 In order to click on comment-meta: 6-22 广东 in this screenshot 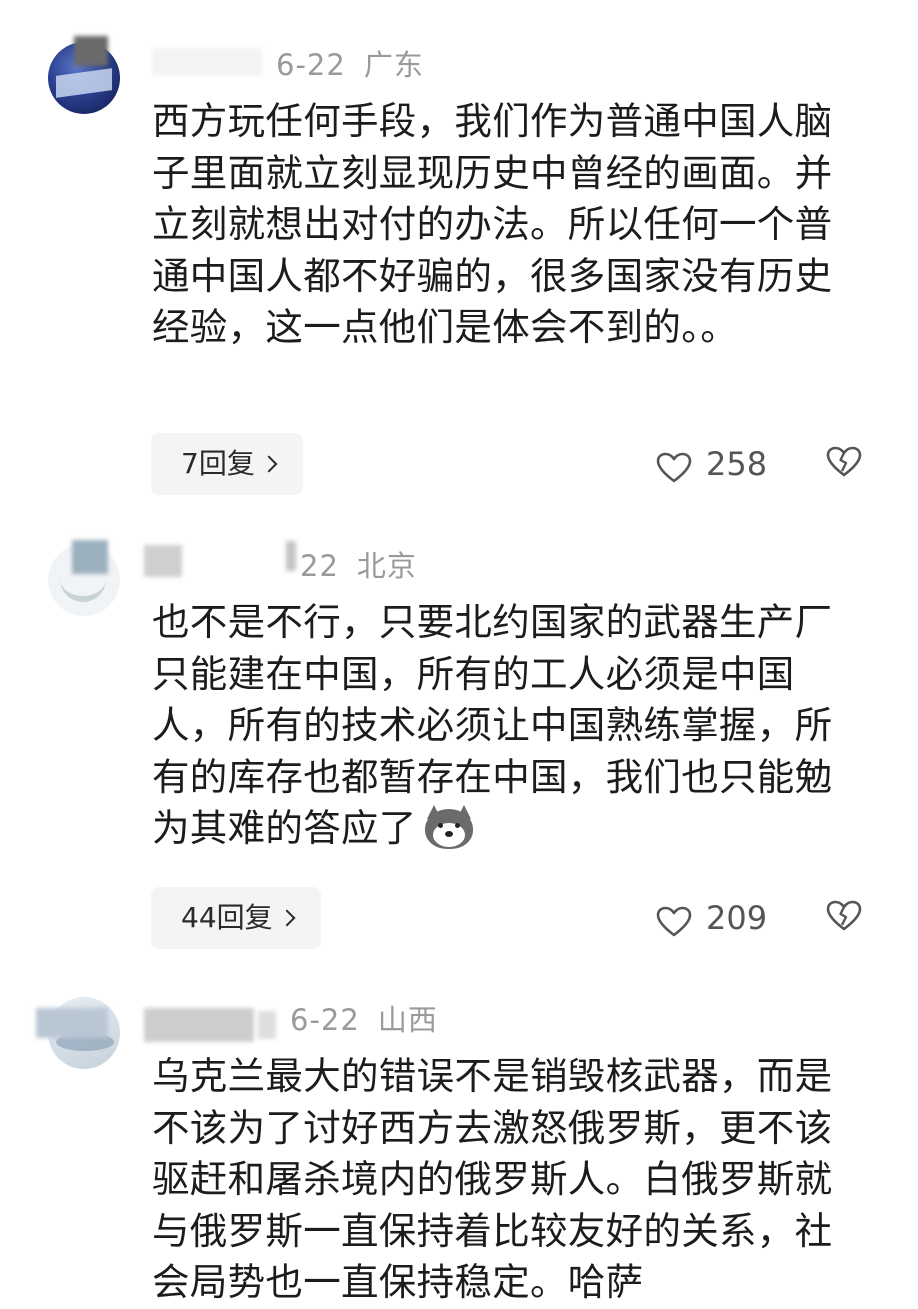, I will do `click(350, 65)`.